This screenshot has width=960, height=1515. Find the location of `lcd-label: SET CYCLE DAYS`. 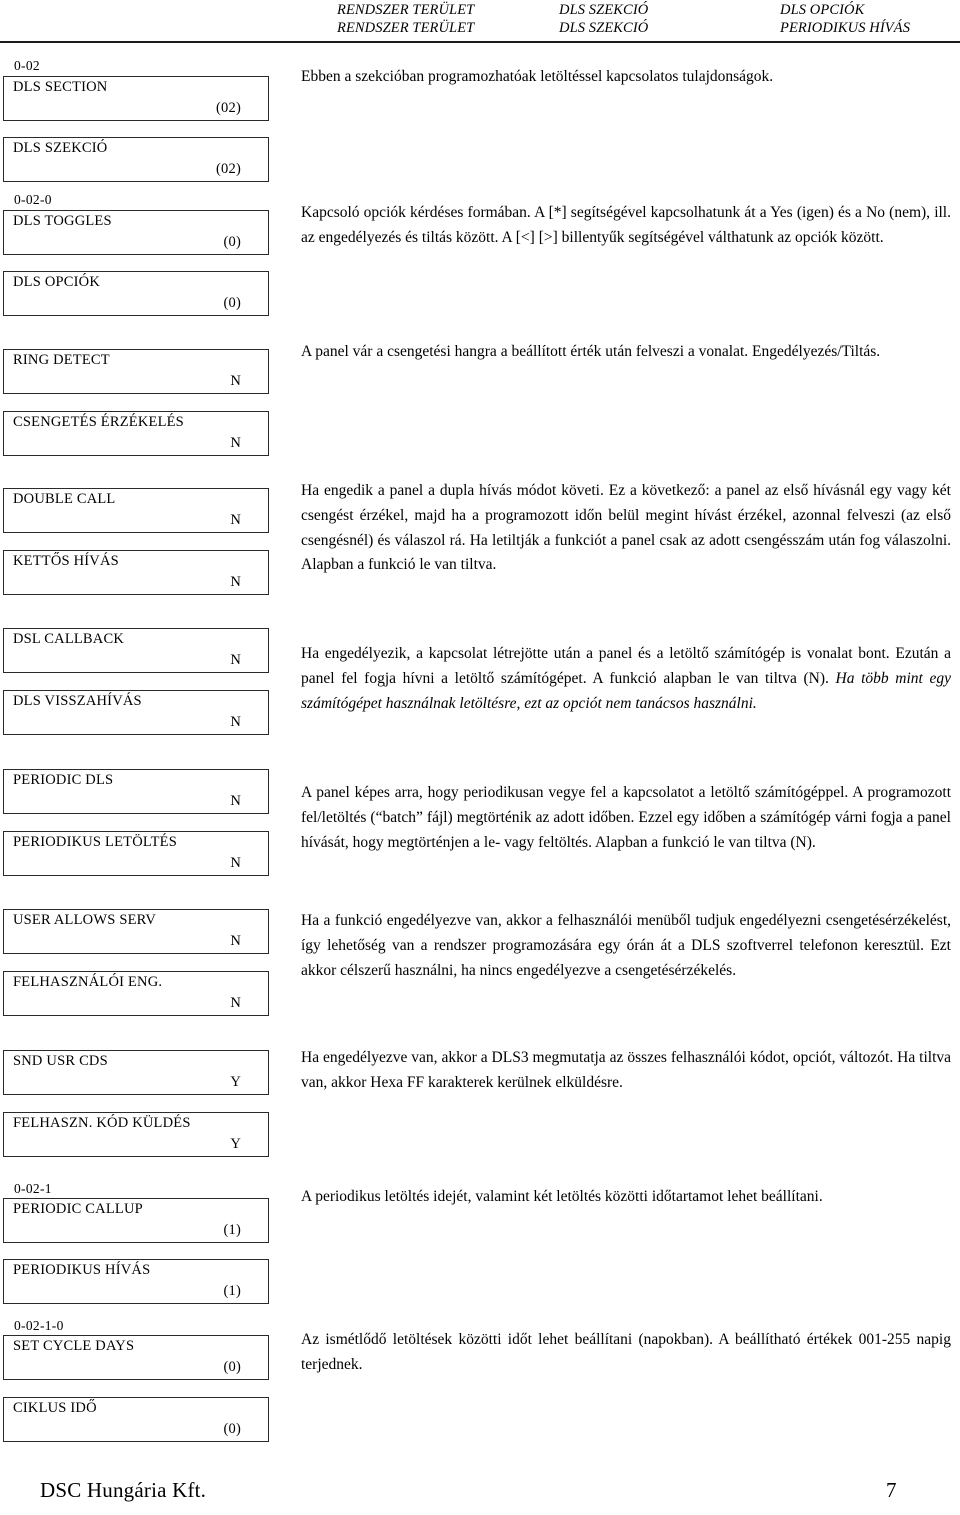

lcd-label: SET CYCLE DAYS is located at coordinates (74, 1346).